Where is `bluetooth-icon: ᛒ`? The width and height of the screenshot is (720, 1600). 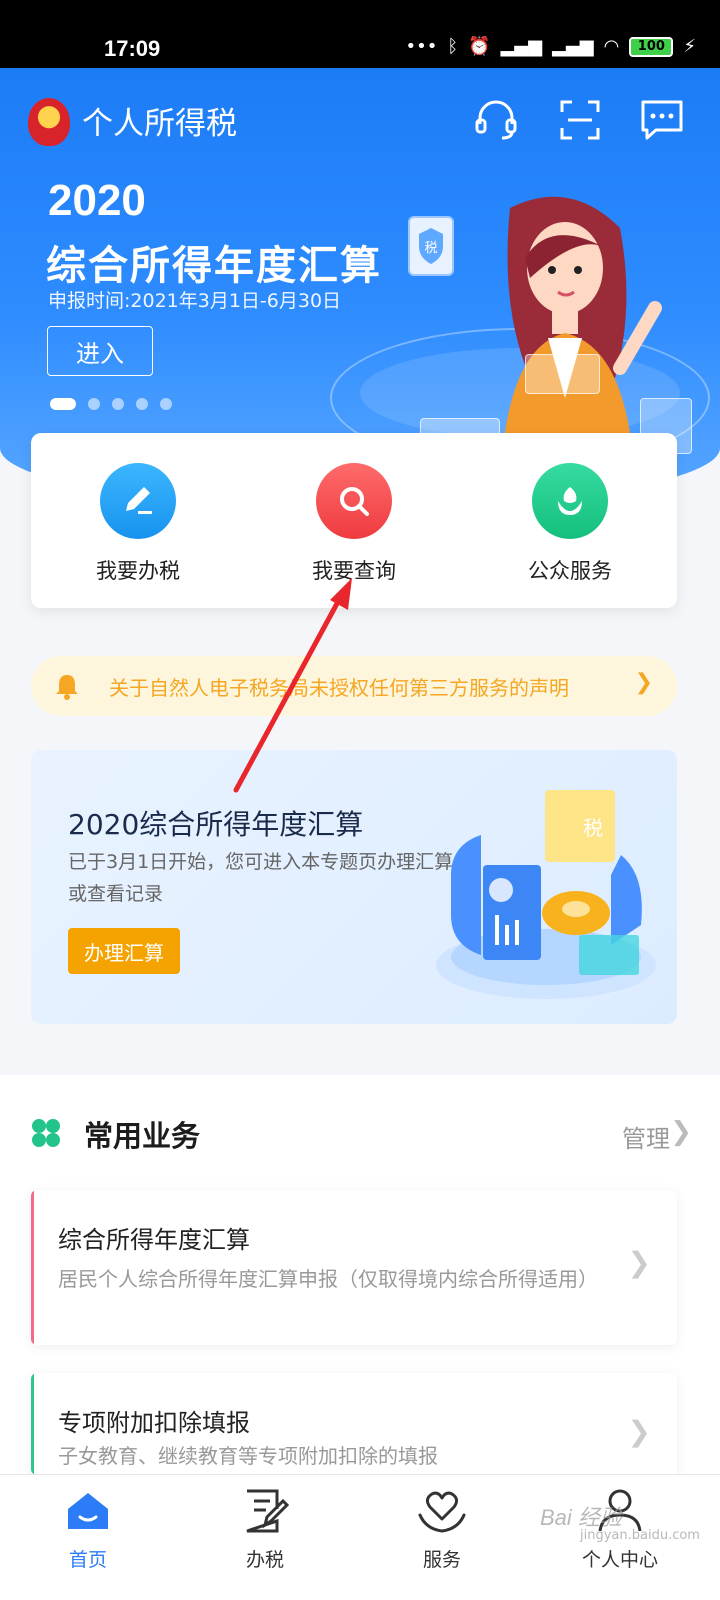
bluetooth-icon: ᛒ is located at coordinates (453, 46).